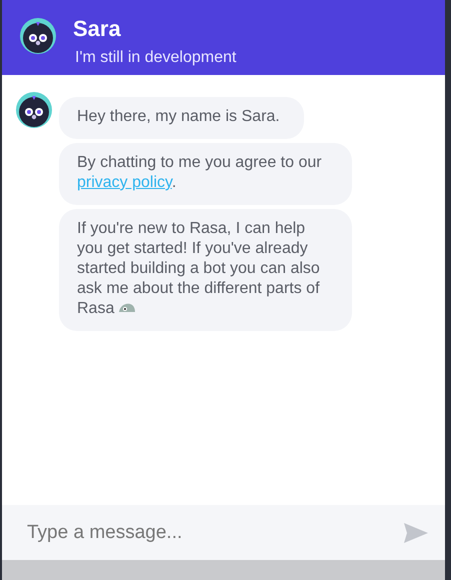 This screenshot has height=580, width=451. Describe the element at coordinates (178, 116) in the screenshot. I see `message-text: Hey there, my name is Sara.` at that location.